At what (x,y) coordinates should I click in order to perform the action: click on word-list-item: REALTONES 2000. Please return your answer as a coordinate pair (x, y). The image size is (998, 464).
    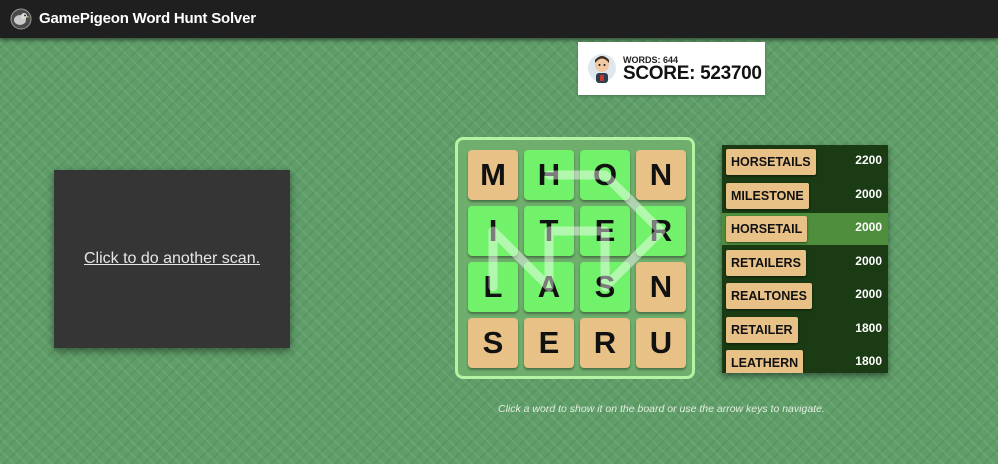
    Looking at the image, I should click on (805, 296).